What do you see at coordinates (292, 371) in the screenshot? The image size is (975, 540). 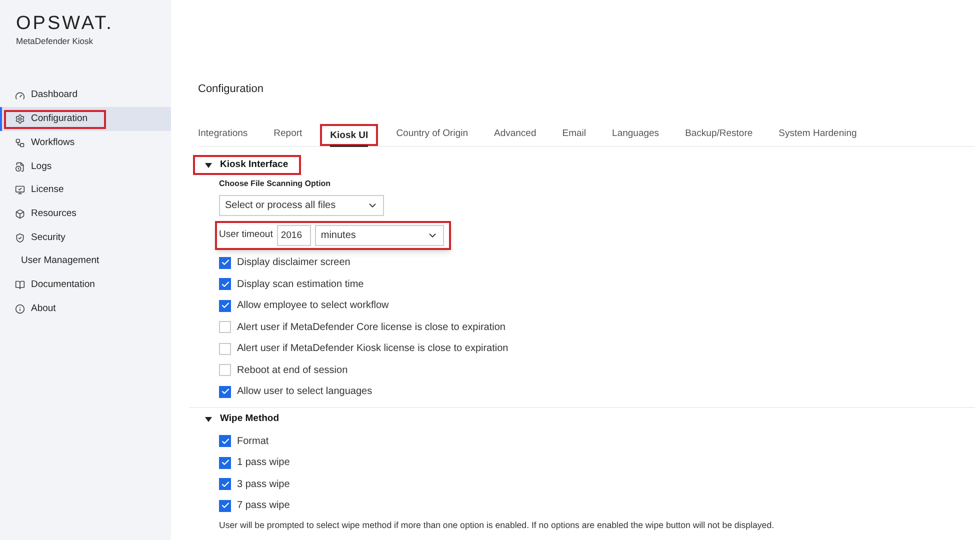 I see `checkbox-label: Reboot at end of session` at bounding box center [292, 371].